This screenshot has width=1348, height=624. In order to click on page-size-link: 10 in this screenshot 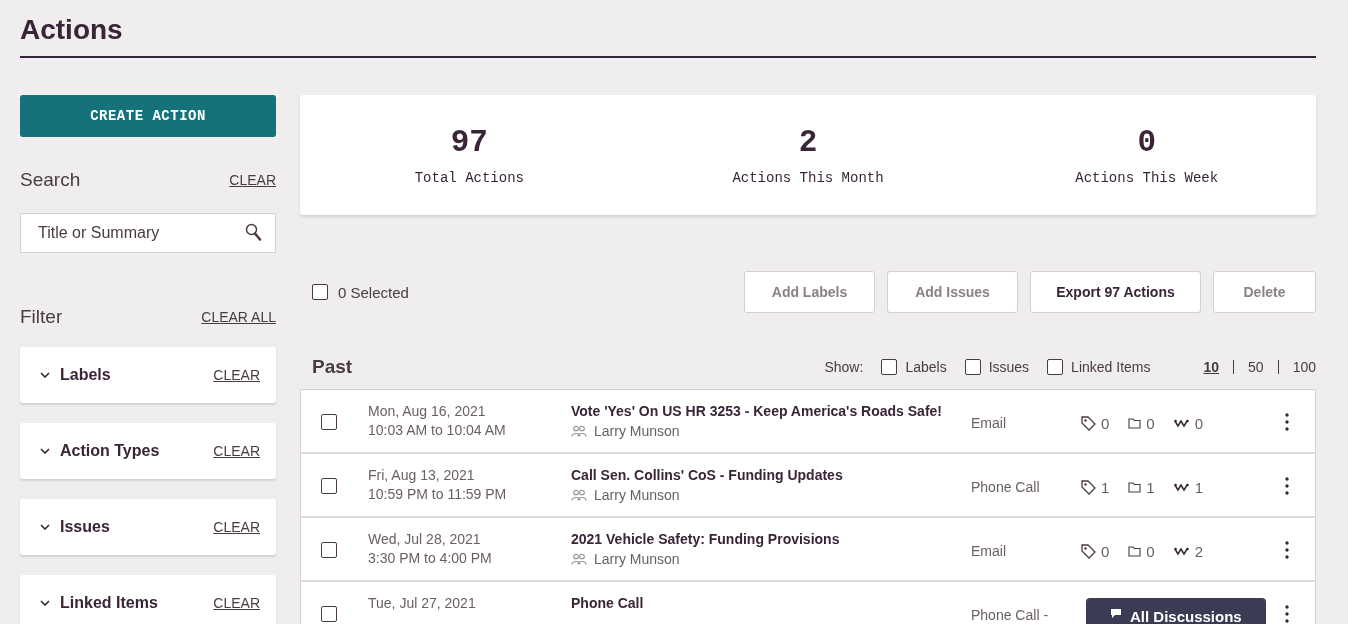, I will do `click(1211, 367)`.